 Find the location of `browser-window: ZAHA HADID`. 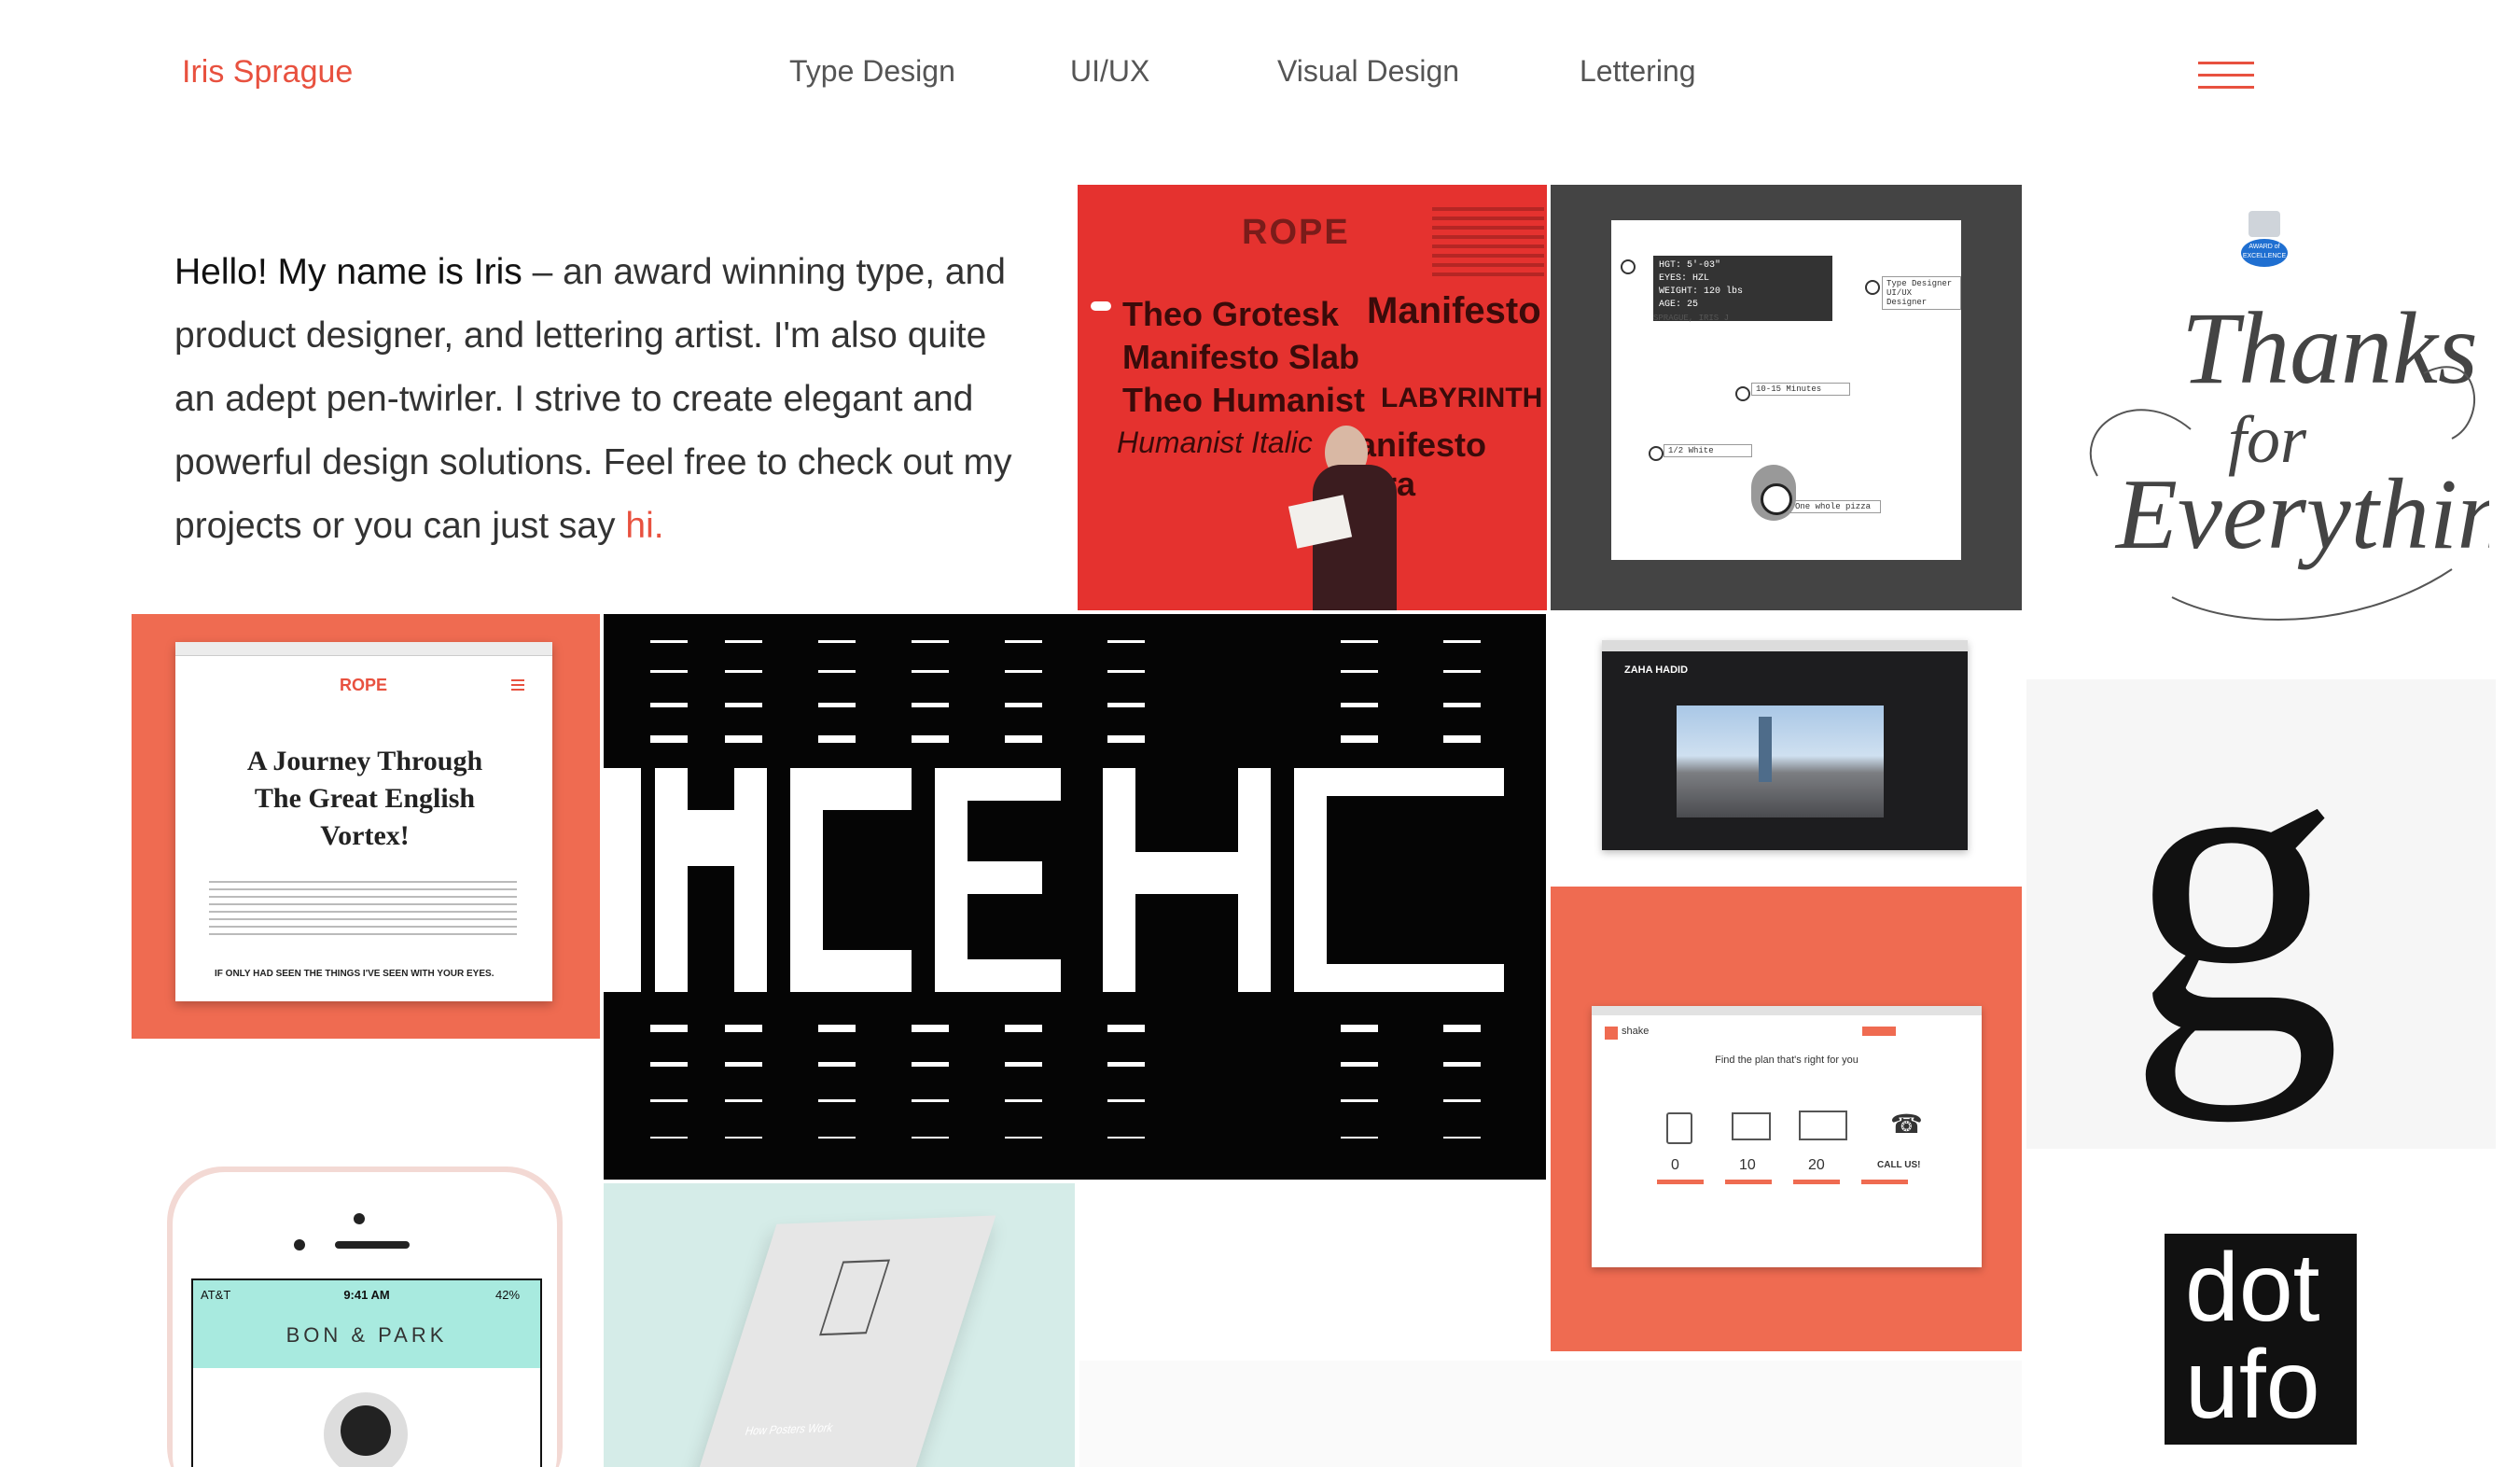

browser-window: ZAHA HADID is located at coordinates (1785, 745).